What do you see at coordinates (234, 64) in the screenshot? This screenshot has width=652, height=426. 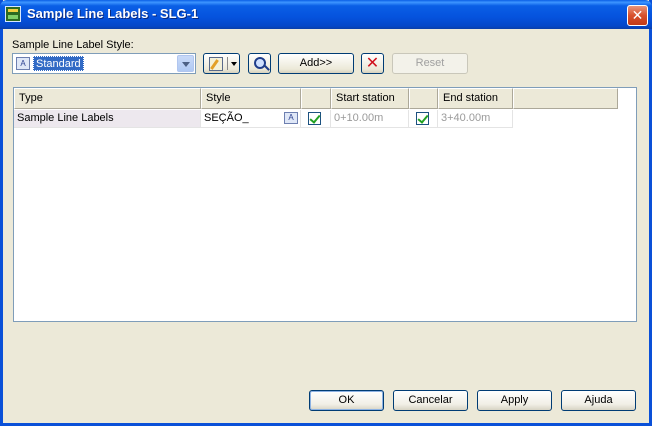 I see `dropdown-arrow-icon` at bounding box center [234, 64].